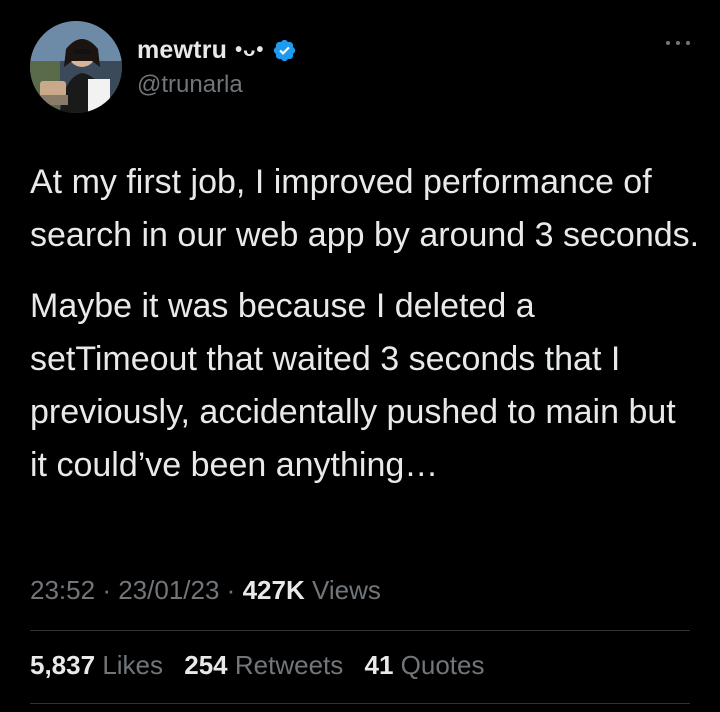 This screenshot has height=712, width=720. I want to click on retweets-stat: 254 Retweets, so click(267, 665).